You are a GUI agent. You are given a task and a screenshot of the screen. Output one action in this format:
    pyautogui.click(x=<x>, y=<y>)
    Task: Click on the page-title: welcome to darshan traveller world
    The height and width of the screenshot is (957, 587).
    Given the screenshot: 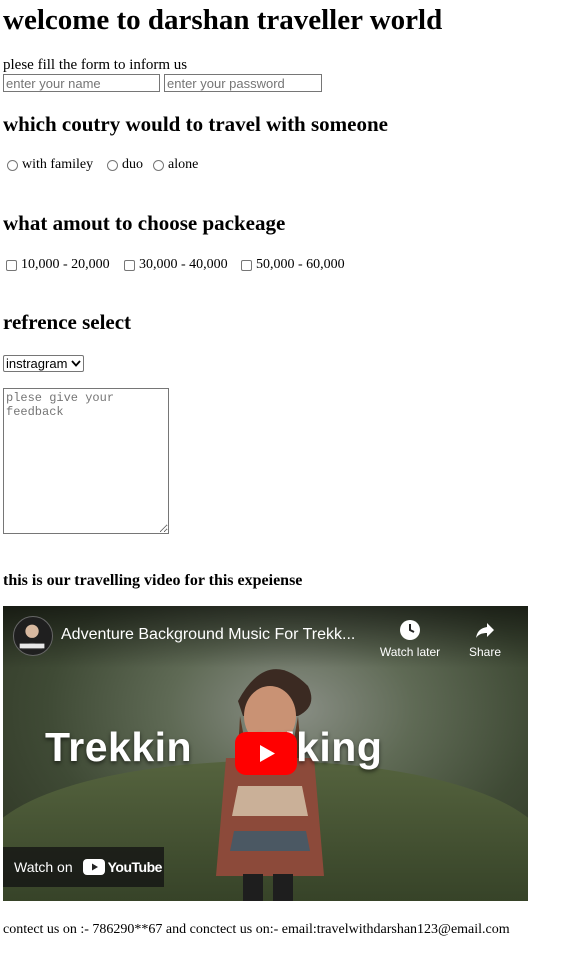 What is the action you would take?
    pyautogui.click(x=223, y=20)
    